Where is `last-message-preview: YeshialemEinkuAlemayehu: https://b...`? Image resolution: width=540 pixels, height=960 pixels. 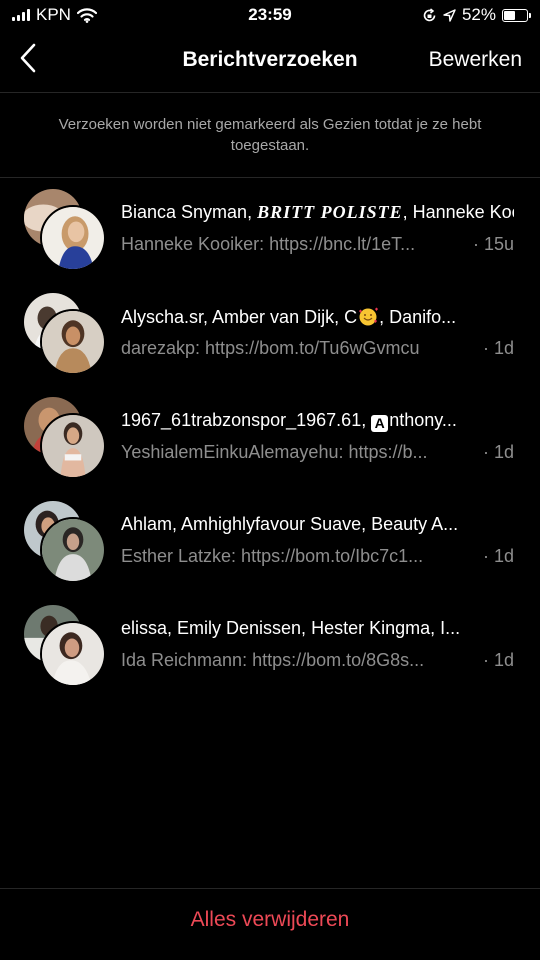 last-message-preview: YeshialemEinkuAlemayehu: https://b... is located at coordinates (274, 452).